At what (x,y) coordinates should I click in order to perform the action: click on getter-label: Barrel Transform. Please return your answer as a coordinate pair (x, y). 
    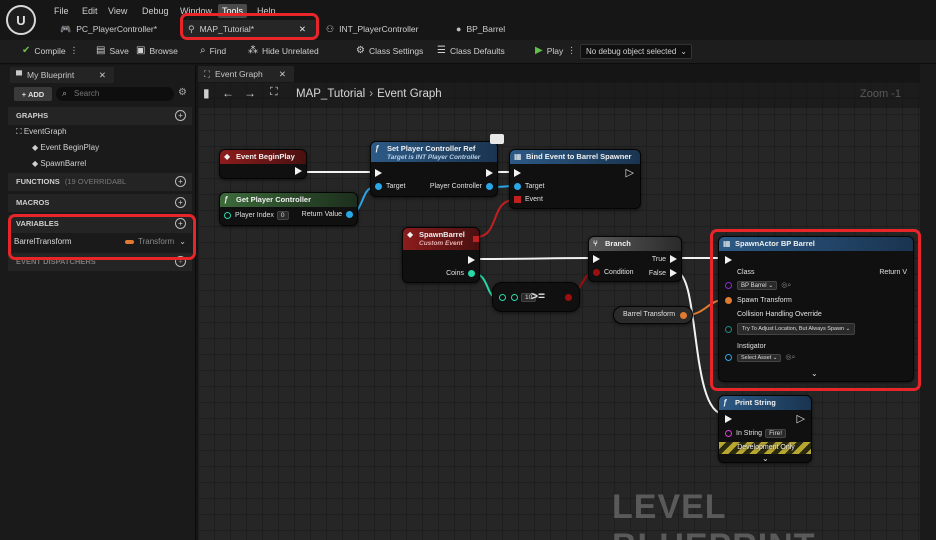
    Looking at the image, I should click on (649, 314).